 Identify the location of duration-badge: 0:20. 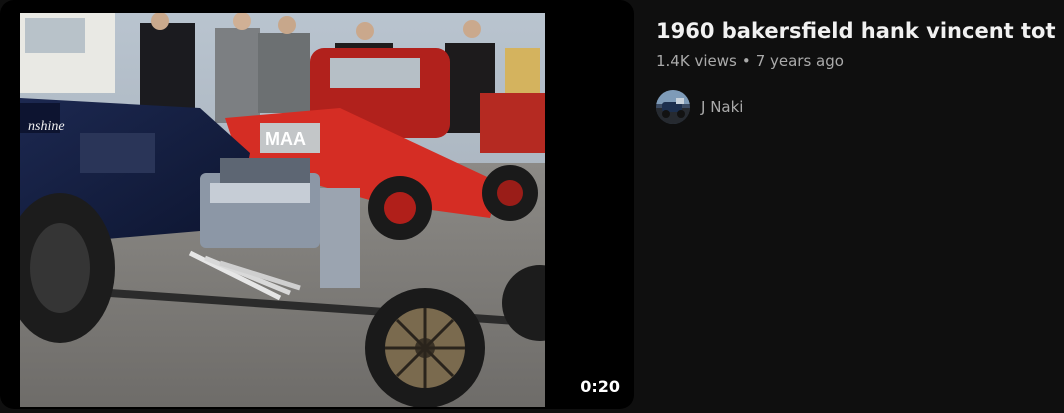
(600, 387).